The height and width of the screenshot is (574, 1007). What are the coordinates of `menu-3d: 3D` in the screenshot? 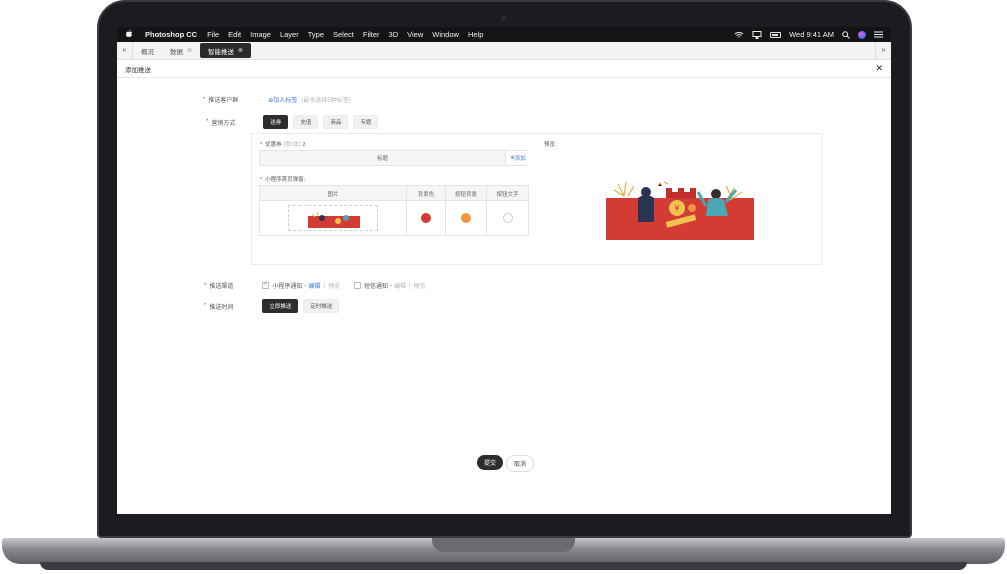 It's located at (394, 34).